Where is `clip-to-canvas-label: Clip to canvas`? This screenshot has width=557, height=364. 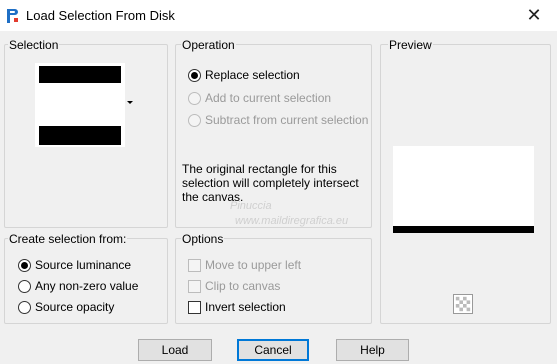
clip-to-canvas-label: Clip to canvas is located at coordinates (243, 286).